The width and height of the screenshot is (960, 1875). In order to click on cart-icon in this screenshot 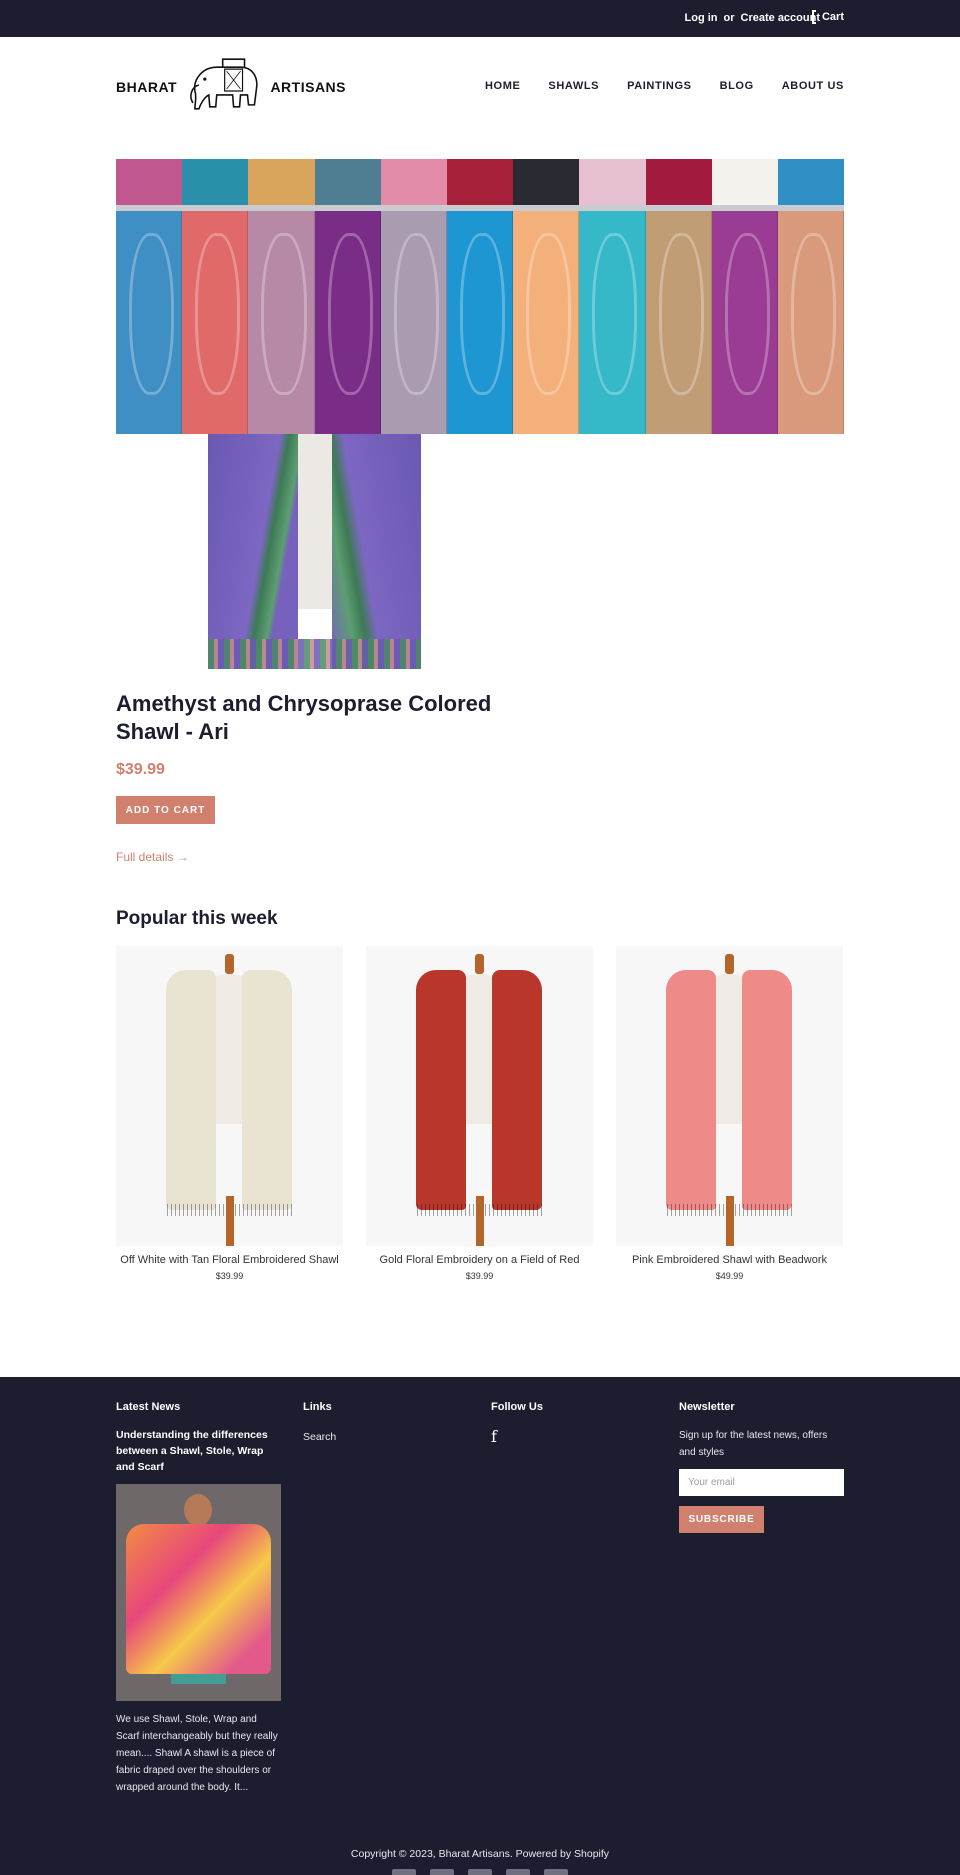, I will do `click(813, 17)`.